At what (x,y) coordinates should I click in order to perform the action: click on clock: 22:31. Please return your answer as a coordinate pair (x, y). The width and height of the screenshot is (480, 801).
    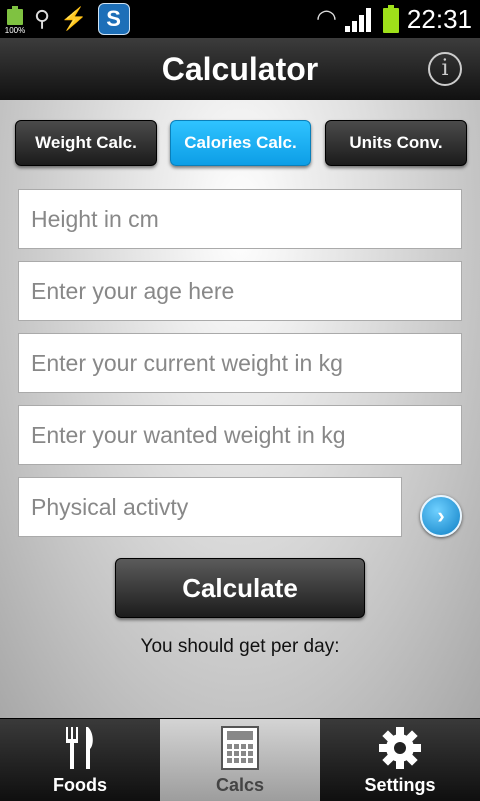
    Looking at the image, I should click on (439, 18).